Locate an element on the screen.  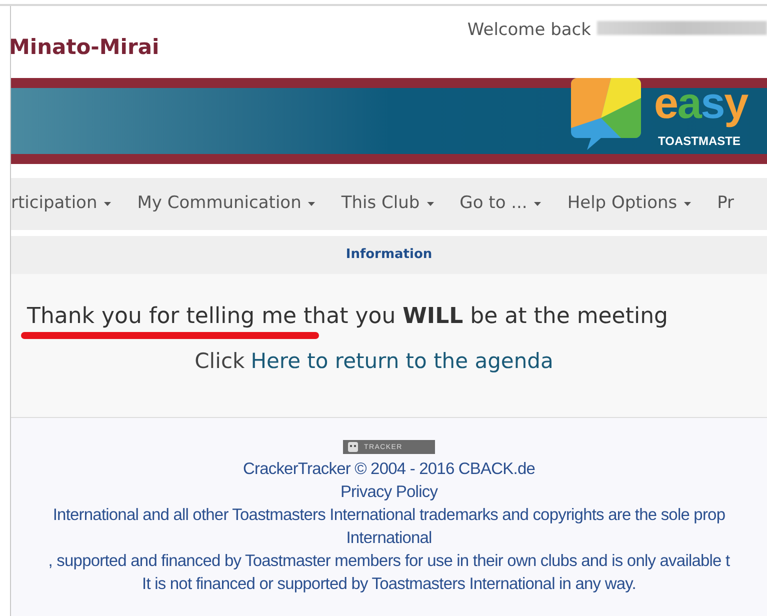
footer-text: Privacy Policy is located at coordinates (389, 492).